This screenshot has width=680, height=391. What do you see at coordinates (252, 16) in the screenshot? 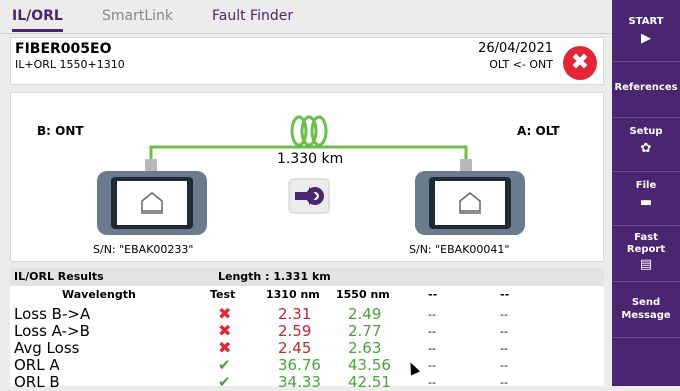
I see `tab-fault-finder: Fault Finder` at bounding box center [252, 16].